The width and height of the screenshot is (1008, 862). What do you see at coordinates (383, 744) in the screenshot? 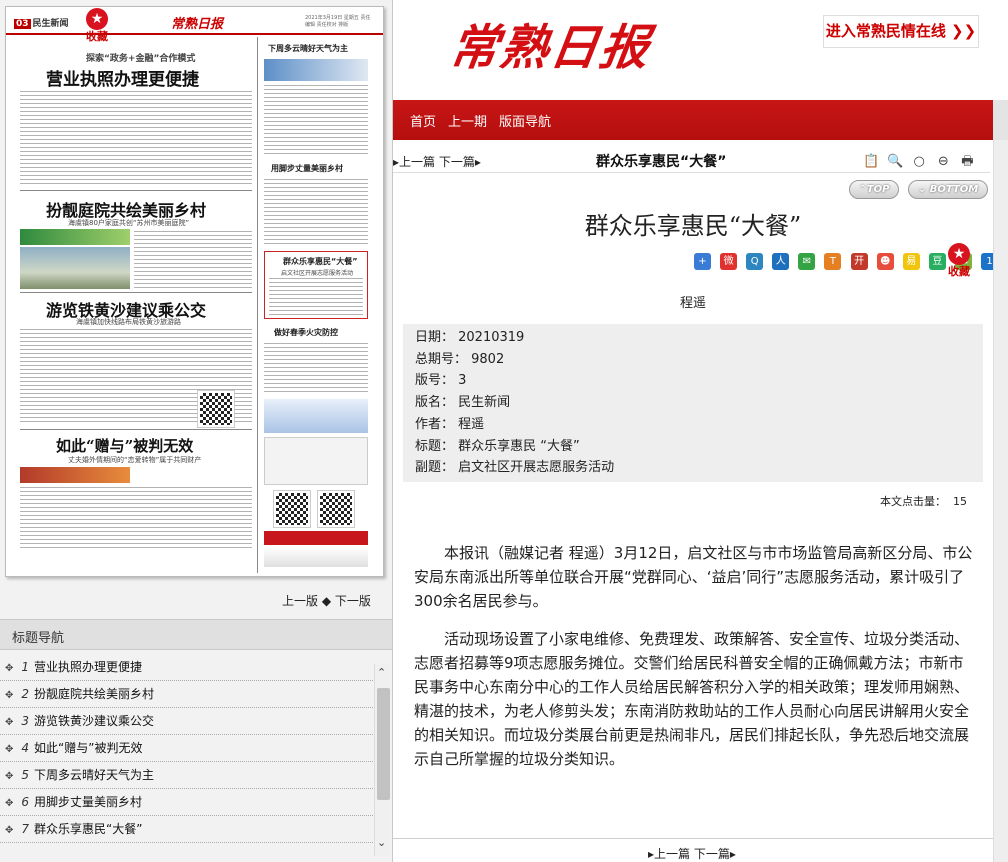
I see `scroll-thumb` at bounding box center [383, 744].